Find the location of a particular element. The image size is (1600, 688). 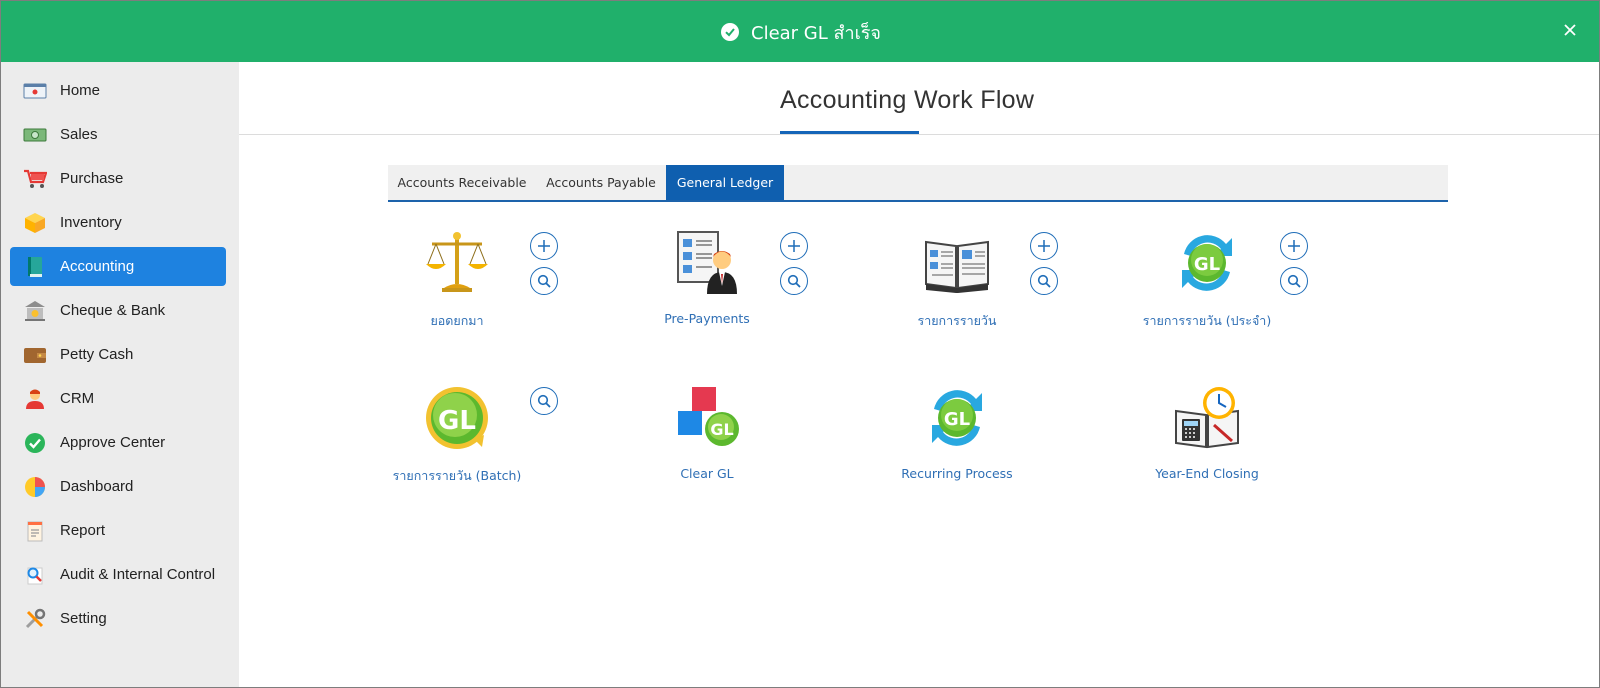

report-icon is located at coordinates (35, 531).